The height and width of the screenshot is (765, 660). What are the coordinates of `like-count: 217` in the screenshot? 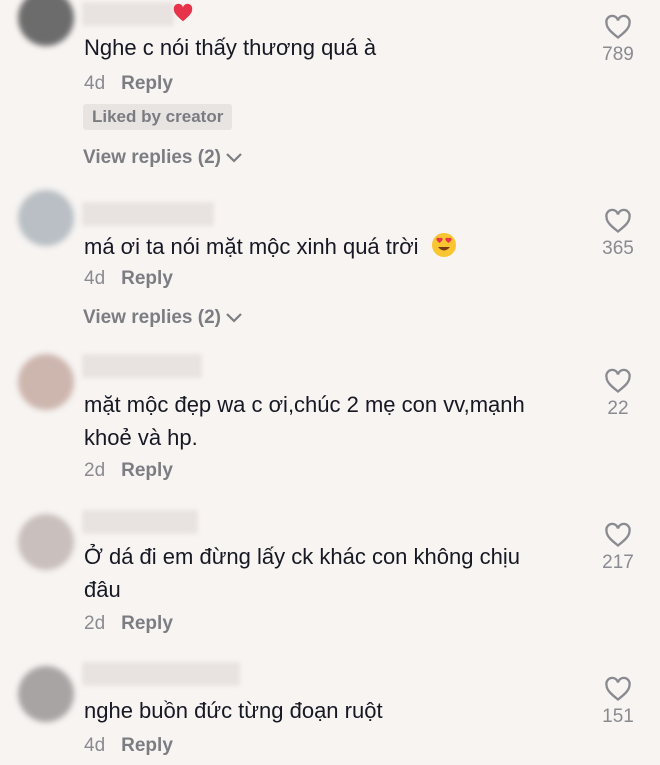 It's located at (618, 562).